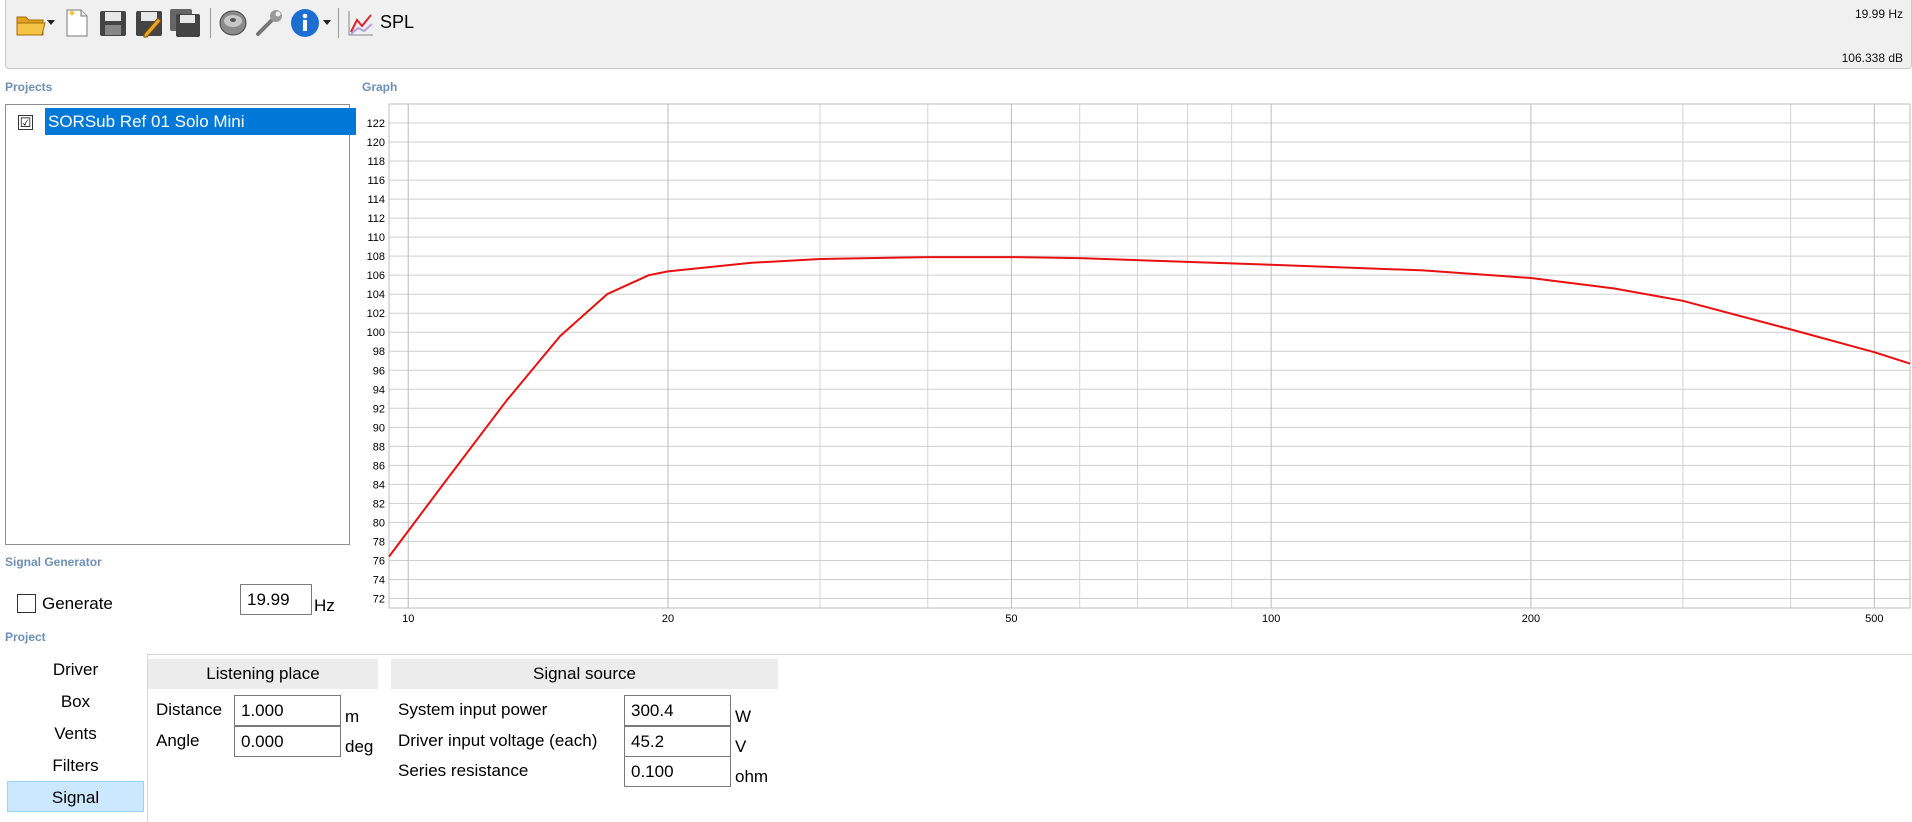  I want to click on voltage-unit: V, so click(741, 746).